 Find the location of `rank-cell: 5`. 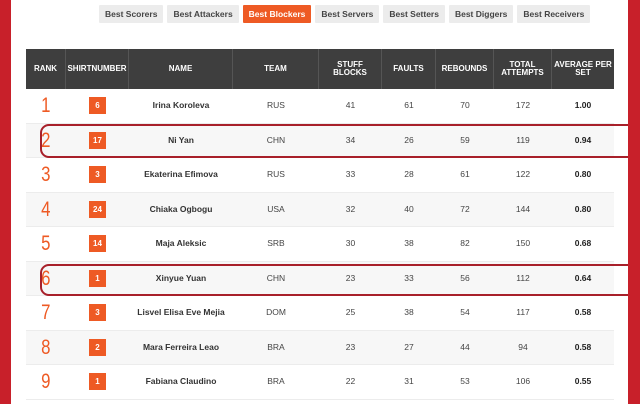

rank-cell: 5 is located at coordinates (46, 244).